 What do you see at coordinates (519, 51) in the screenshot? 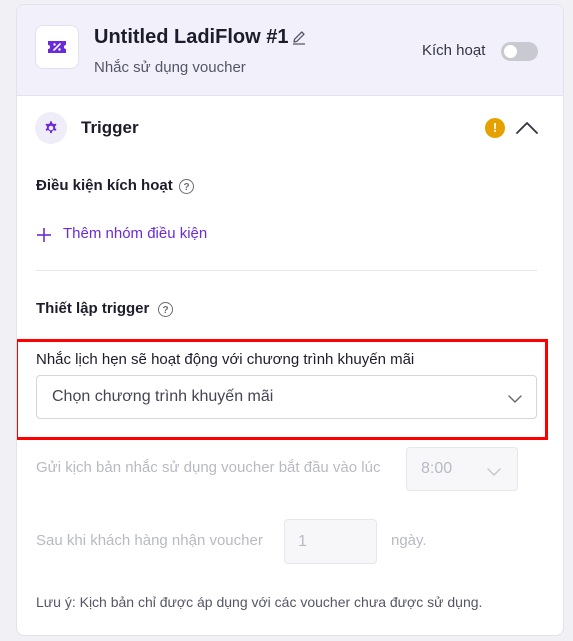
I see `activate-toggle` at bounding box center [519, 51].